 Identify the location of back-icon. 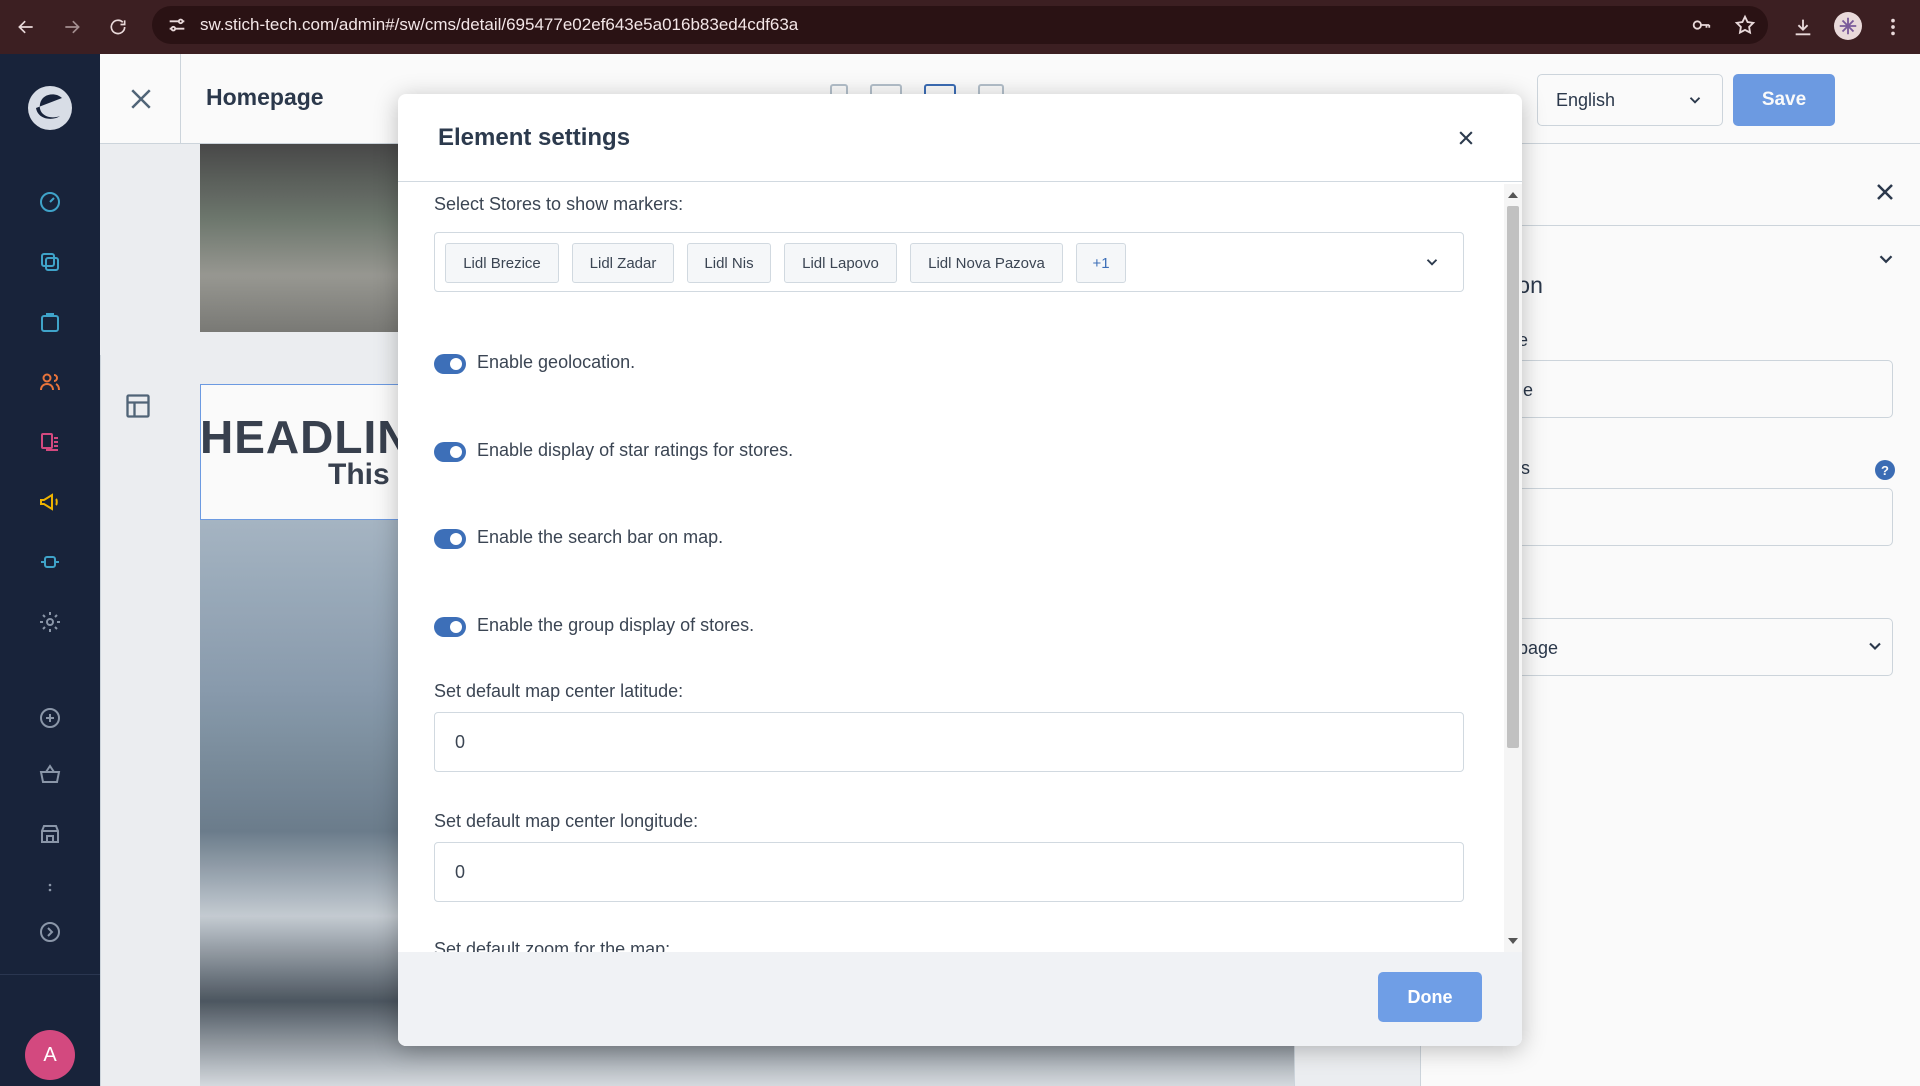
(26, 27).